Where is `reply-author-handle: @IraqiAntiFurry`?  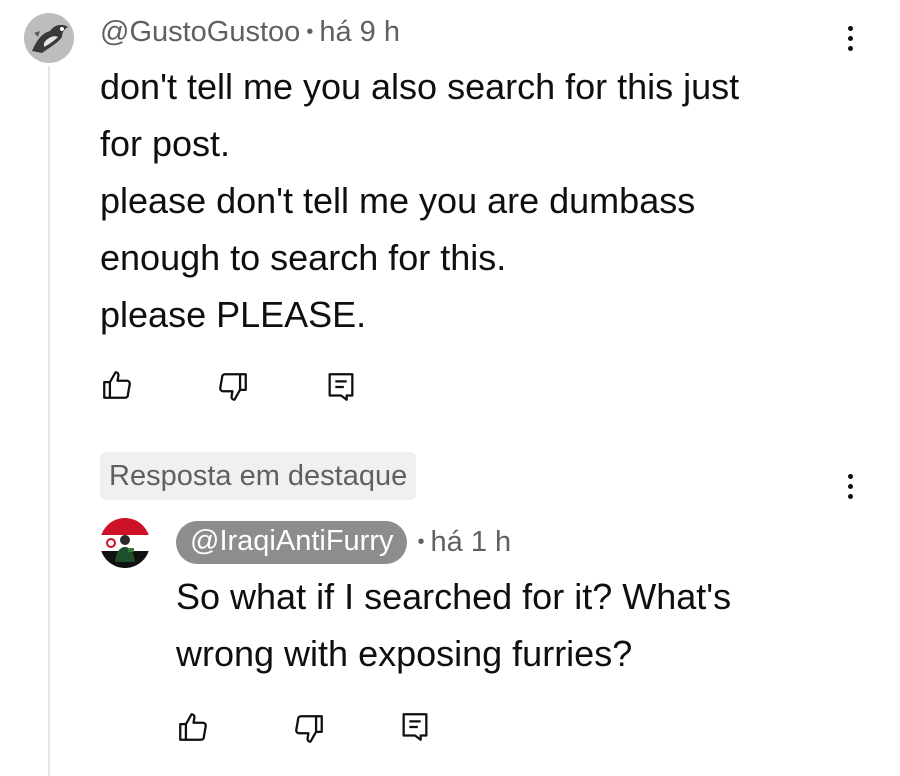
reply-author-handle: @IraqiAntiFurry is located at coordinates (292, 542).